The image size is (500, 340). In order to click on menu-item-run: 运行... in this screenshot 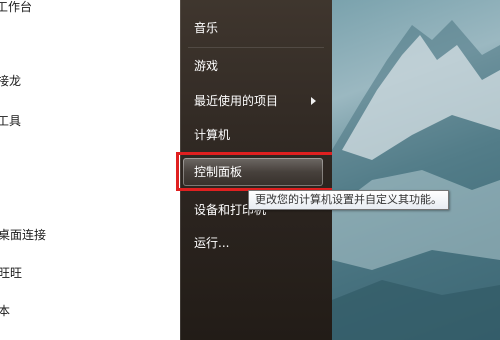, I will do `click(261, 243)`.